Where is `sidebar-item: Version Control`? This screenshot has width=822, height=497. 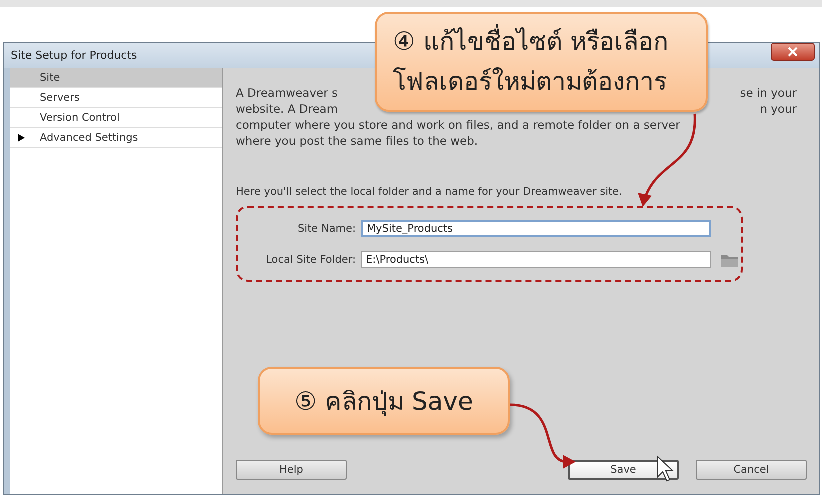
sidebar-item: Version Control is located at coordinates (116, 118).